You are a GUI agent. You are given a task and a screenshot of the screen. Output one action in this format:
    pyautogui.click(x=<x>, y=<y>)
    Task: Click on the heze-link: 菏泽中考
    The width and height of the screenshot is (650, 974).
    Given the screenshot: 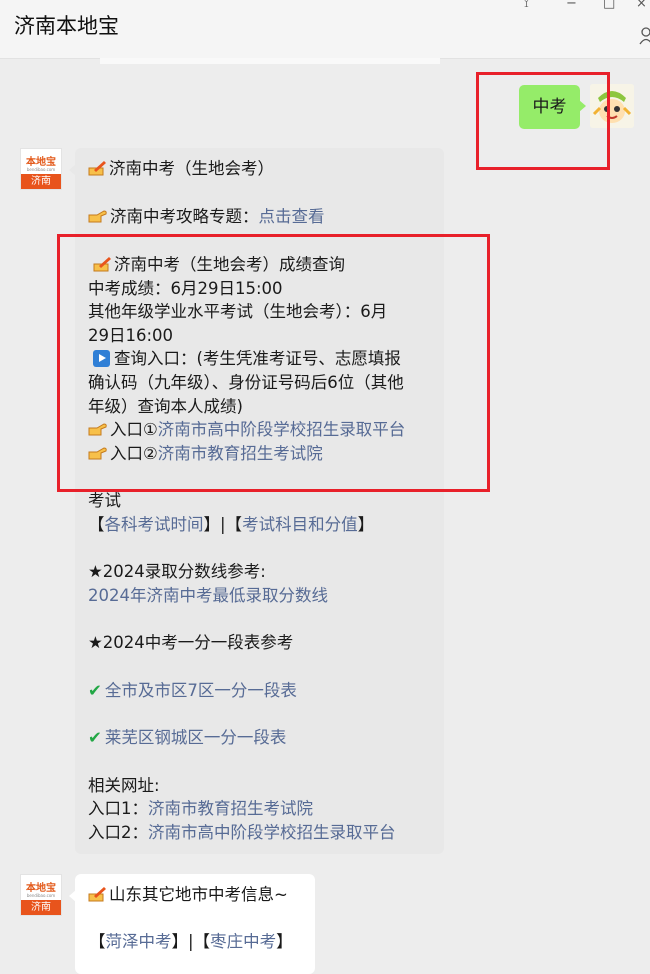 What is the action you would take?
    pyautogui.click(x=139, y=941)
    